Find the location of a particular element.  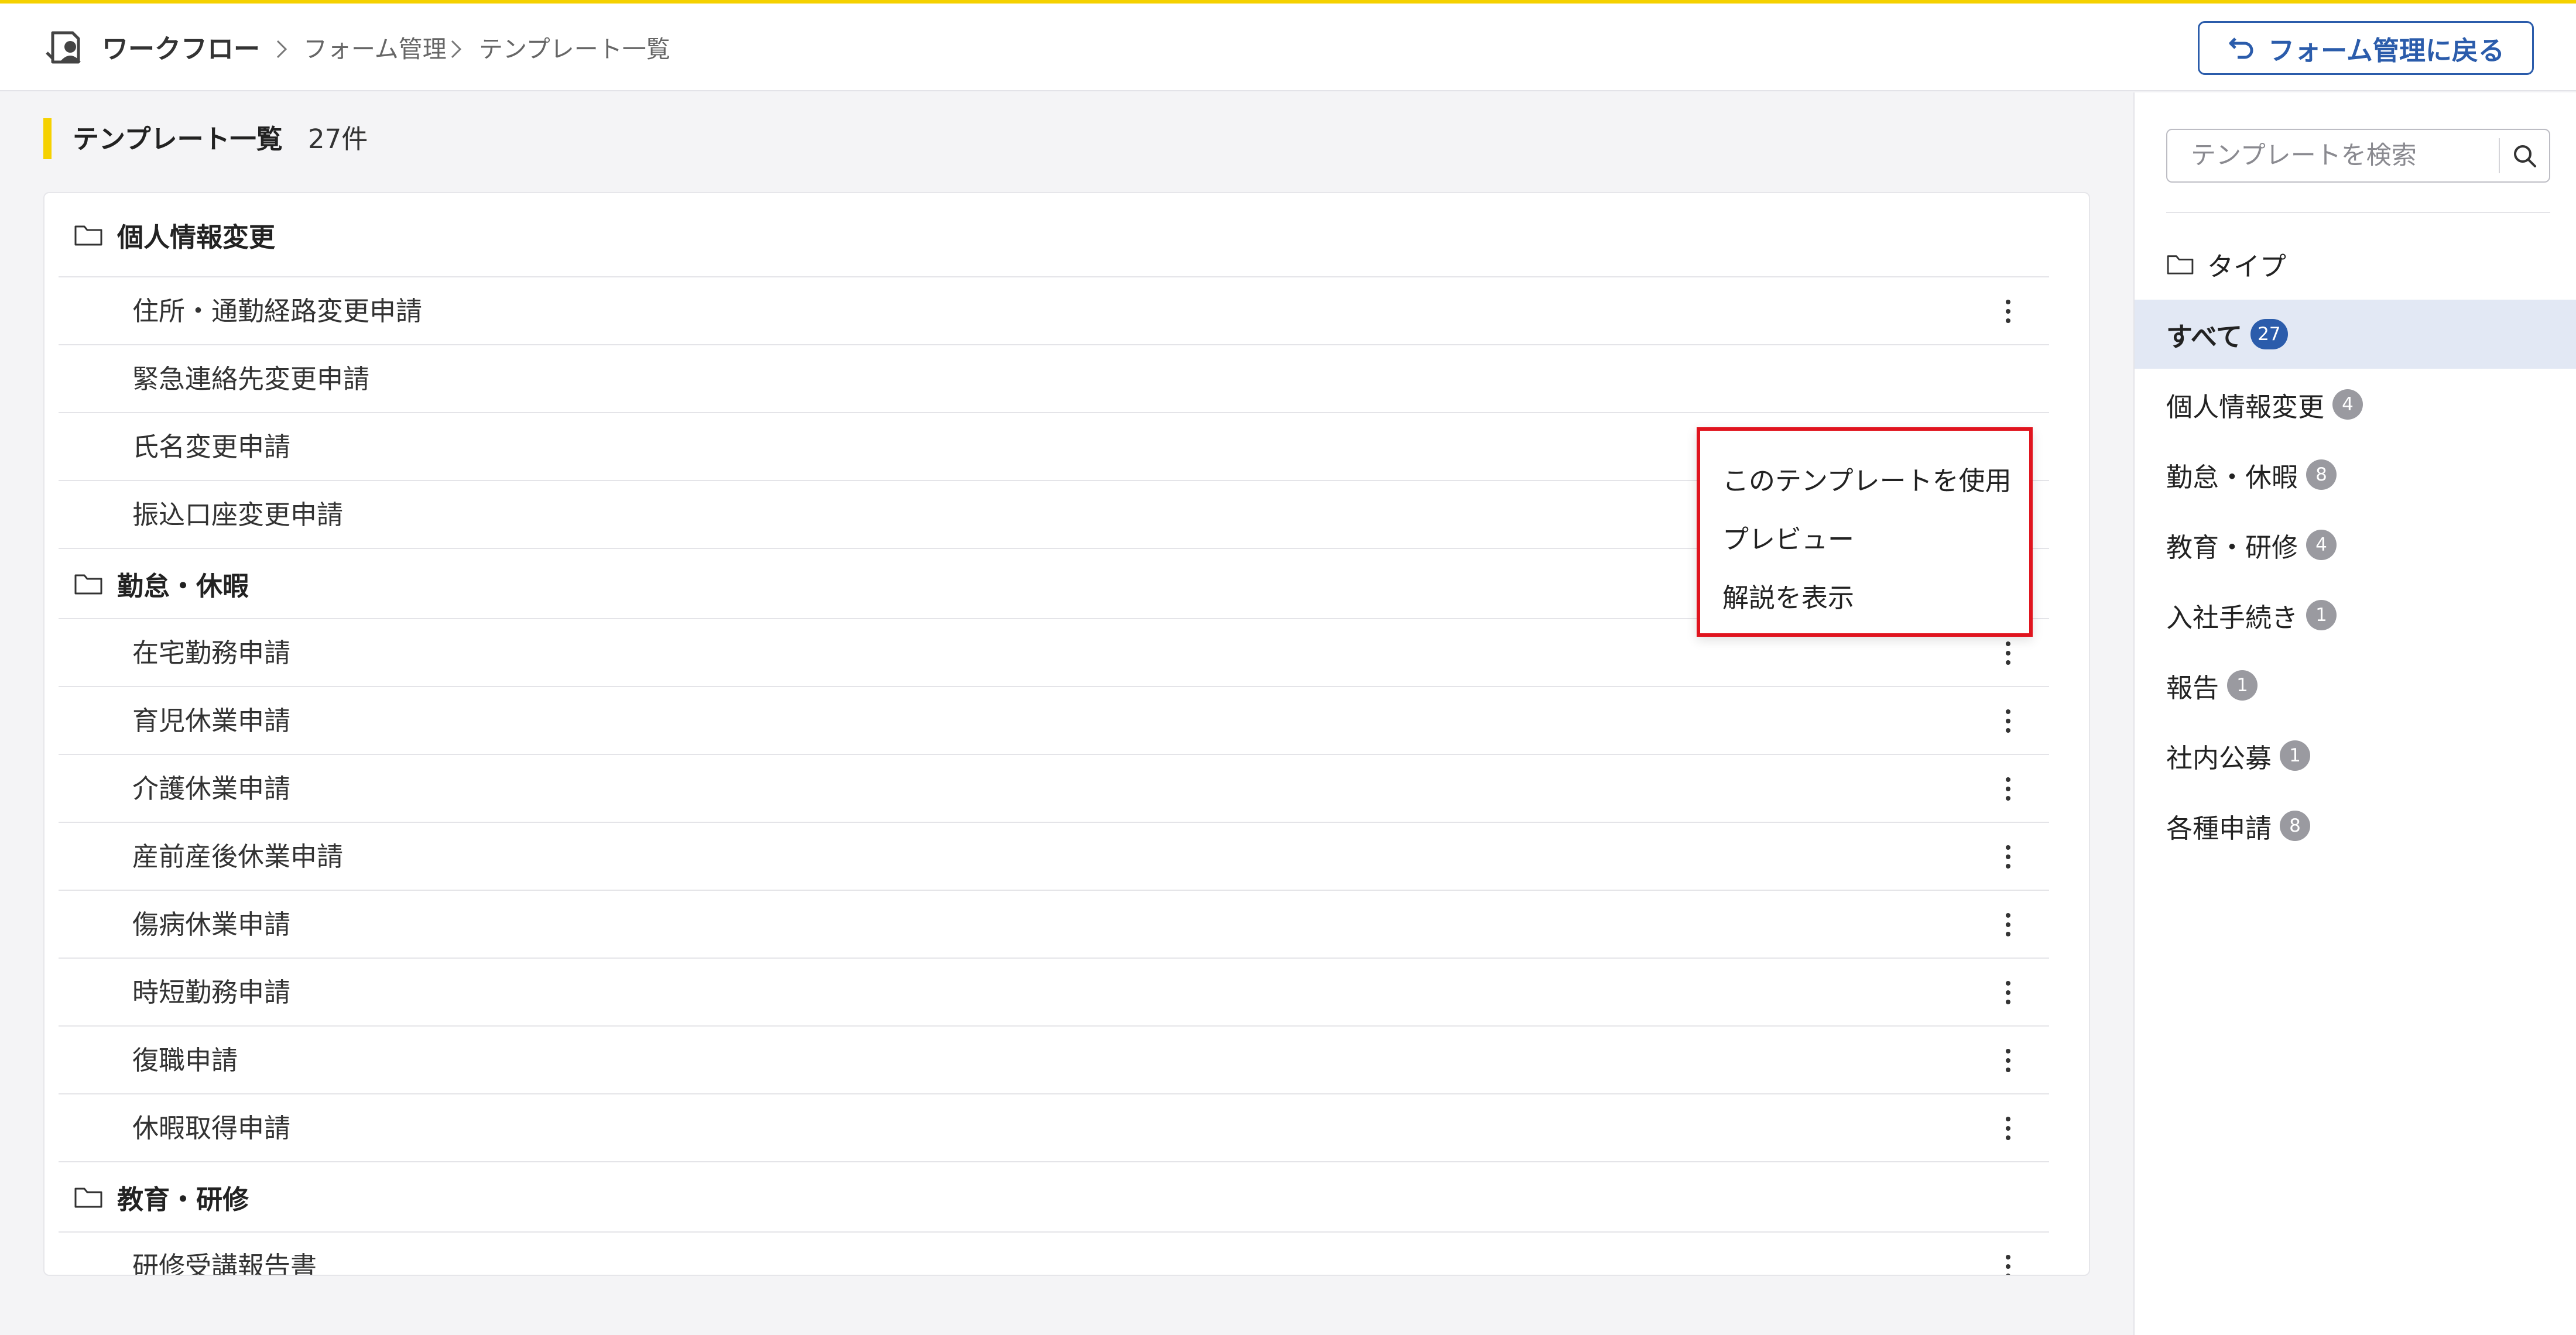

filter-label: 入社手続き is located at coordinates (2232, 617).